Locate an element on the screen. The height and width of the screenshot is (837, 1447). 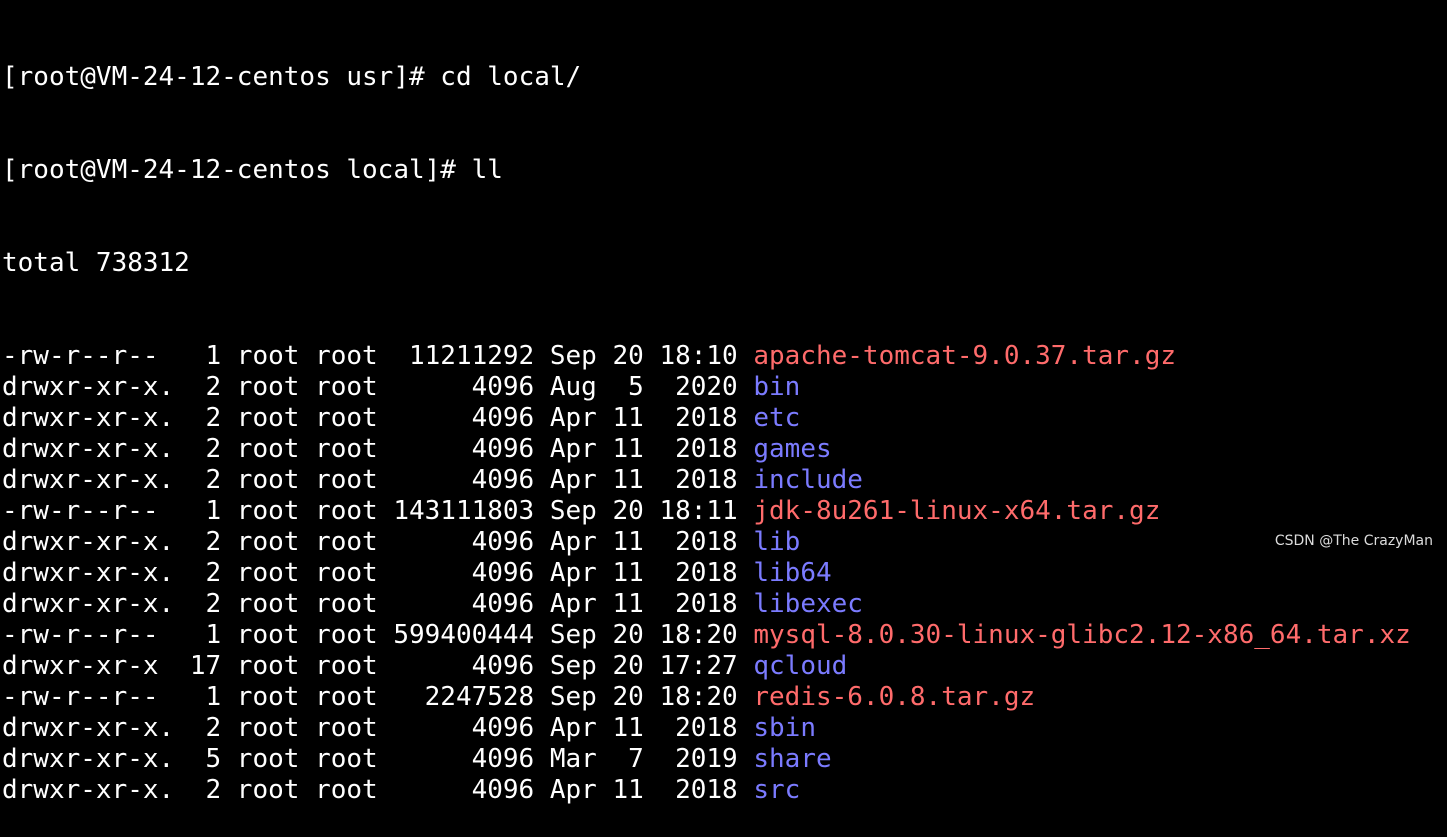
directory-name: etc is located at coordinates (777, 418).